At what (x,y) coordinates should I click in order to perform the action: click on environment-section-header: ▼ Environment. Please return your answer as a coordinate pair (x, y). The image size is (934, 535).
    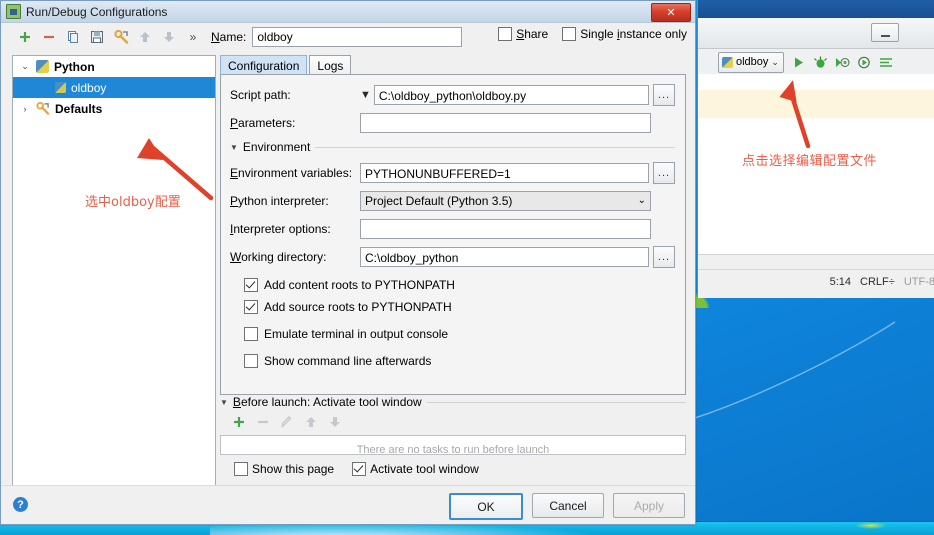
    Looking at the image, I should click on (452, 147).